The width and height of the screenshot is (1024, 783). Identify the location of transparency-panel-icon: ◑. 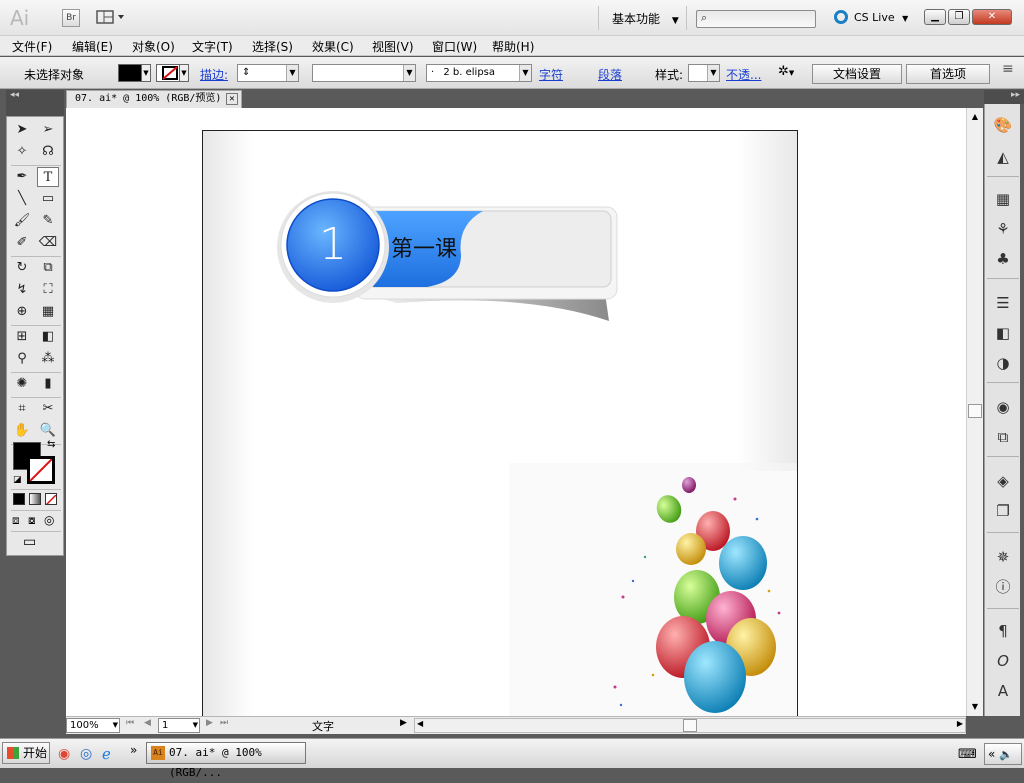
(1003, 363).